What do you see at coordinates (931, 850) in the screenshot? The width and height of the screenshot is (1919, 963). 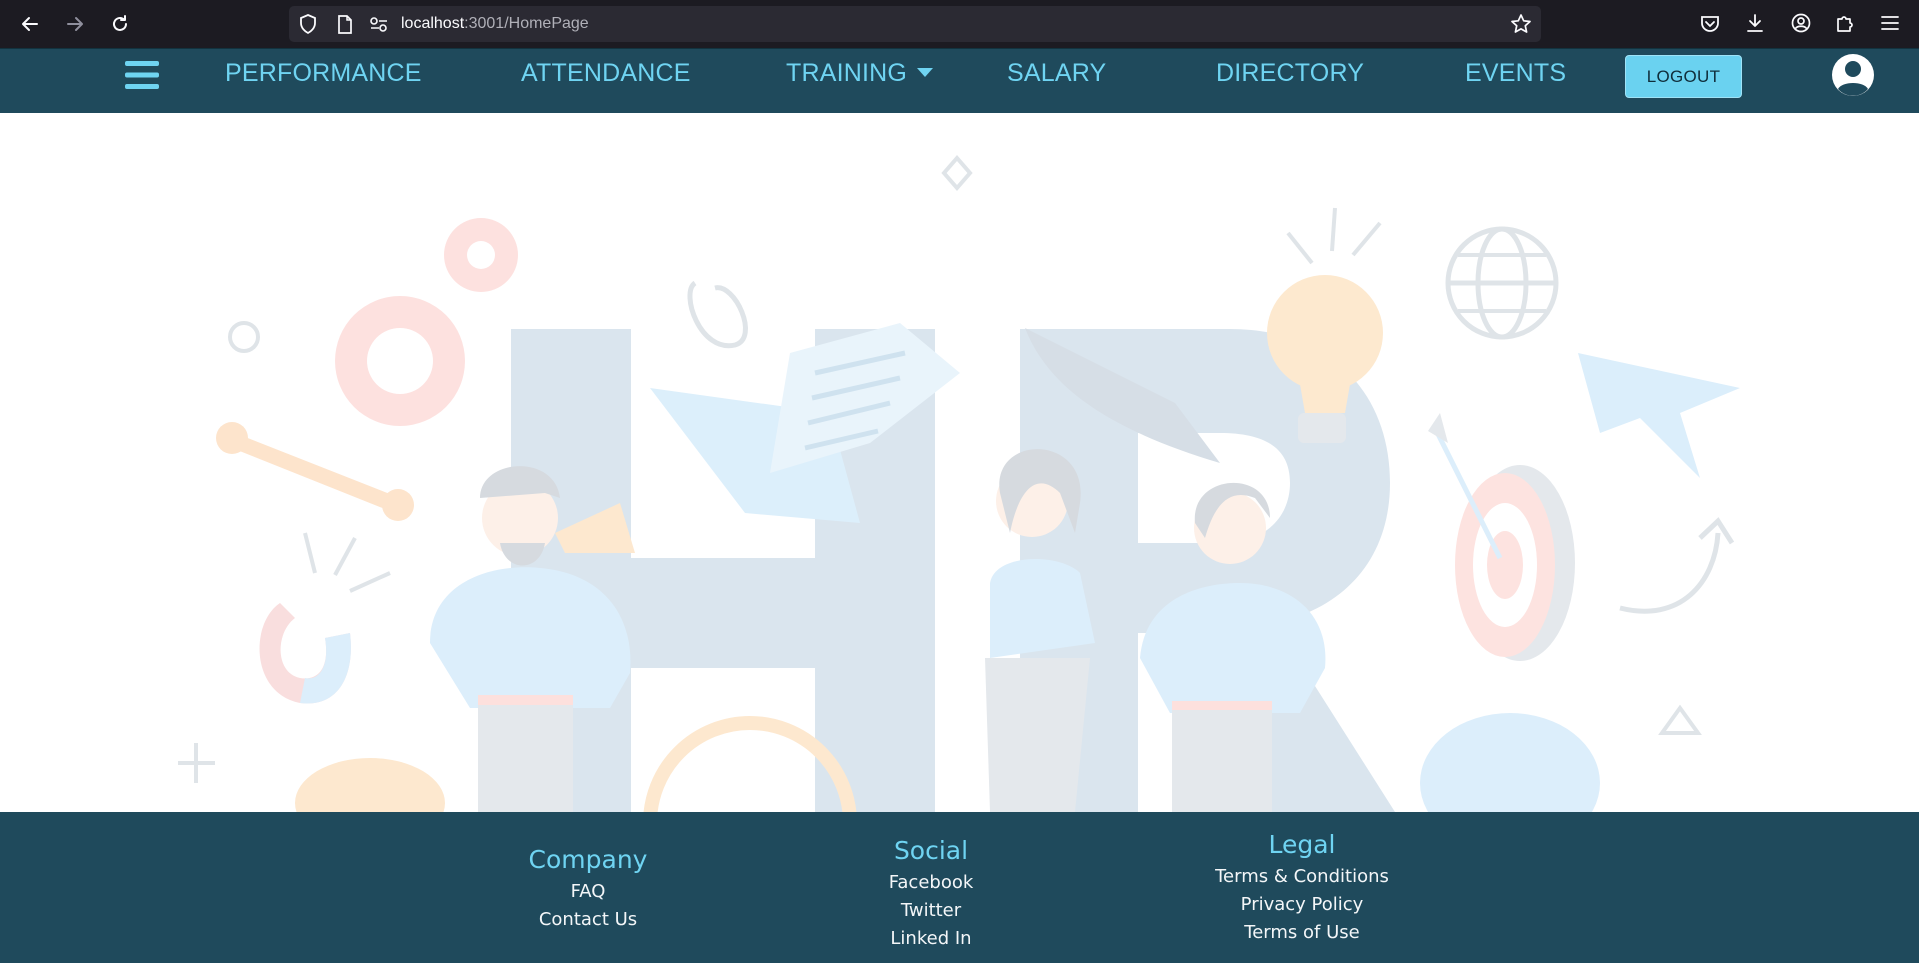 I see `footer-social-heading: Social` at bounding box center [931, 850].